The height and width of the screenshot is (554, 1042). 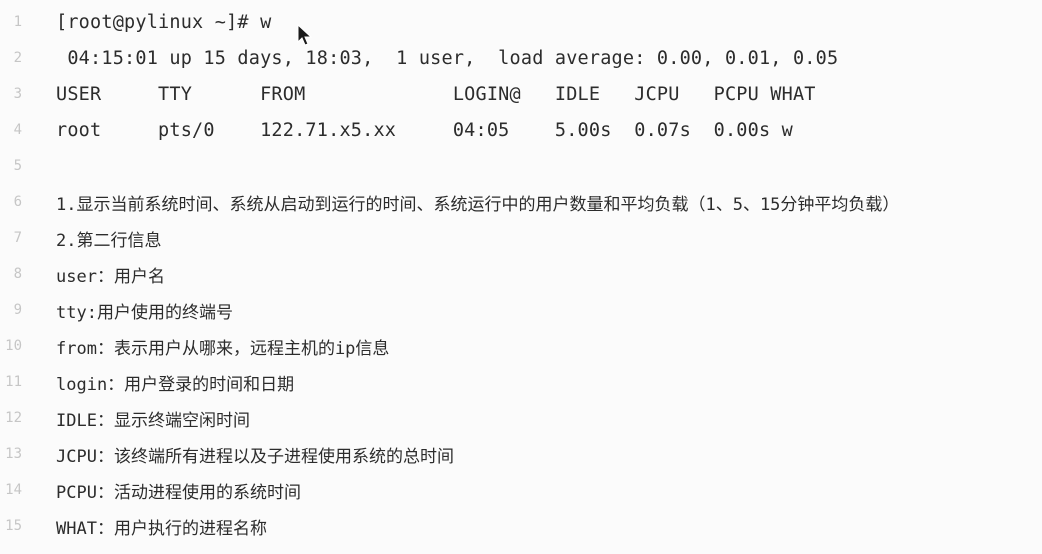 I want to click on line-number: 11, so click(x=13, y=382).